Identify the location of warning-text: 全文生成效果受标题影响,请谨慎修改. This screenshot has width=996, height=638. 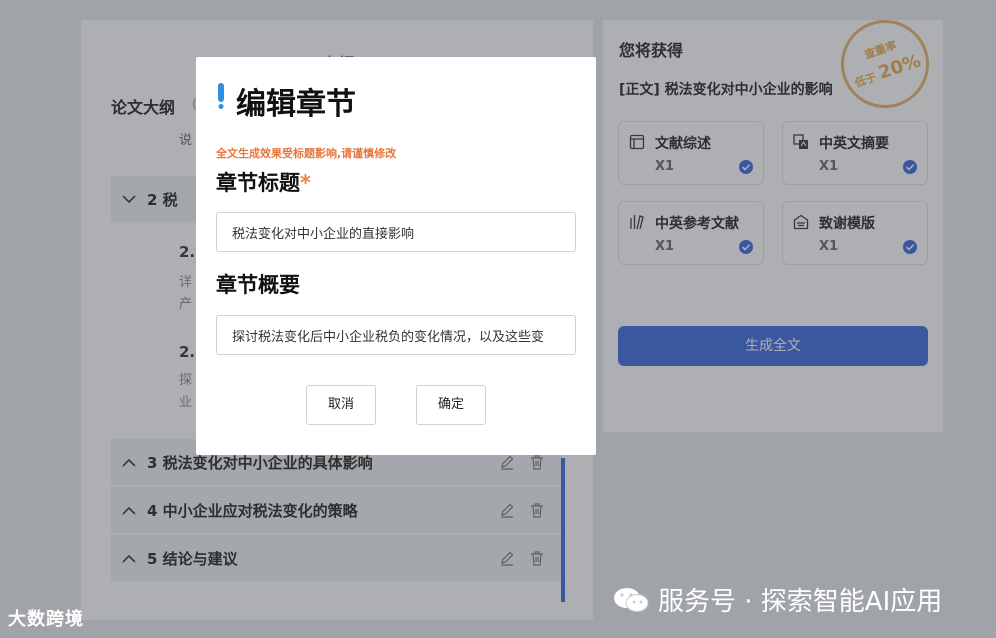
(306, 153).